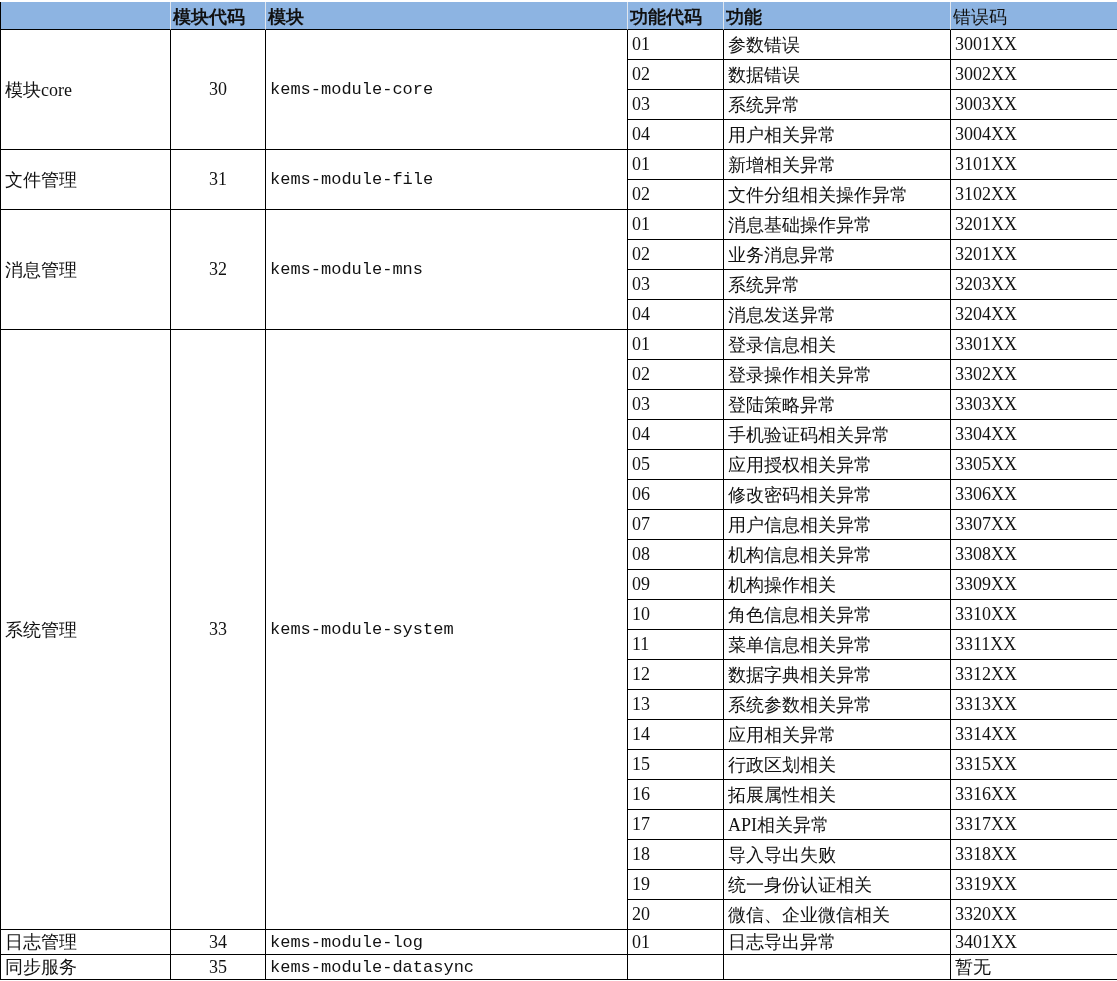  I want to click on table-cell: 3002XX, so click(986, 74).